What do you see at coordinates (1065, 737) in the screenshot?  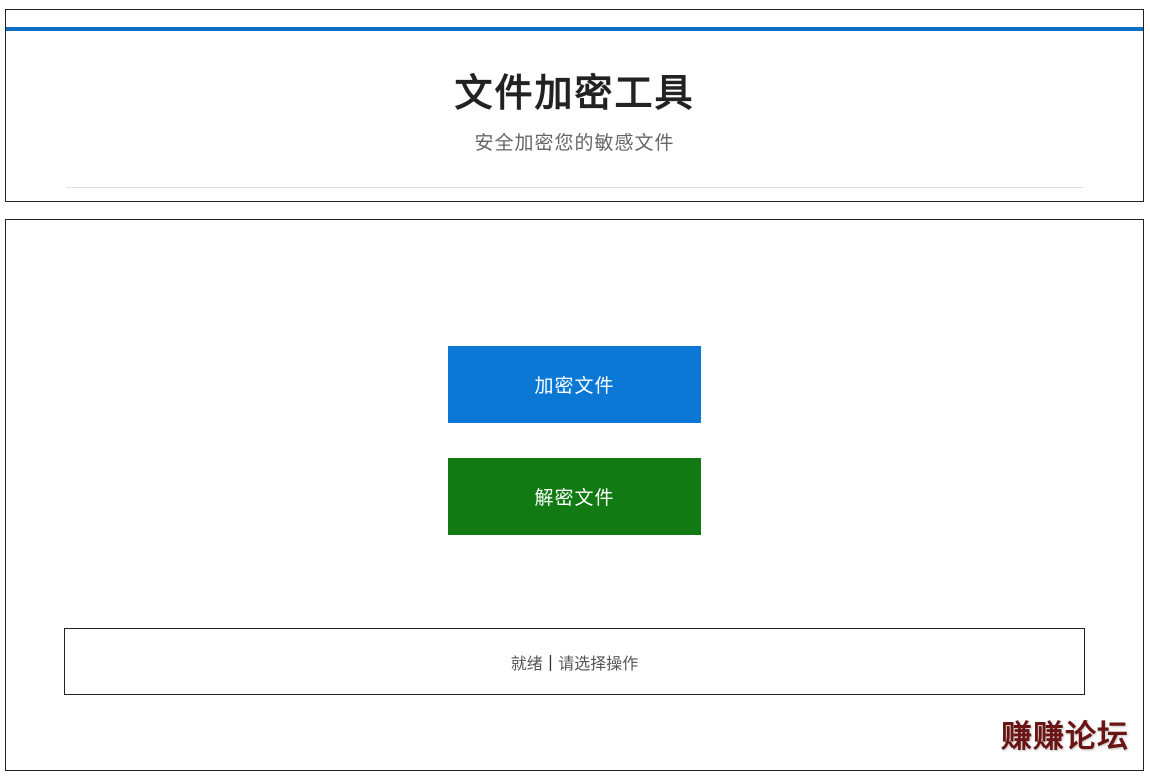 I see `watermark-logo: 赚赚论坛` at bounding box center [1065, 737].